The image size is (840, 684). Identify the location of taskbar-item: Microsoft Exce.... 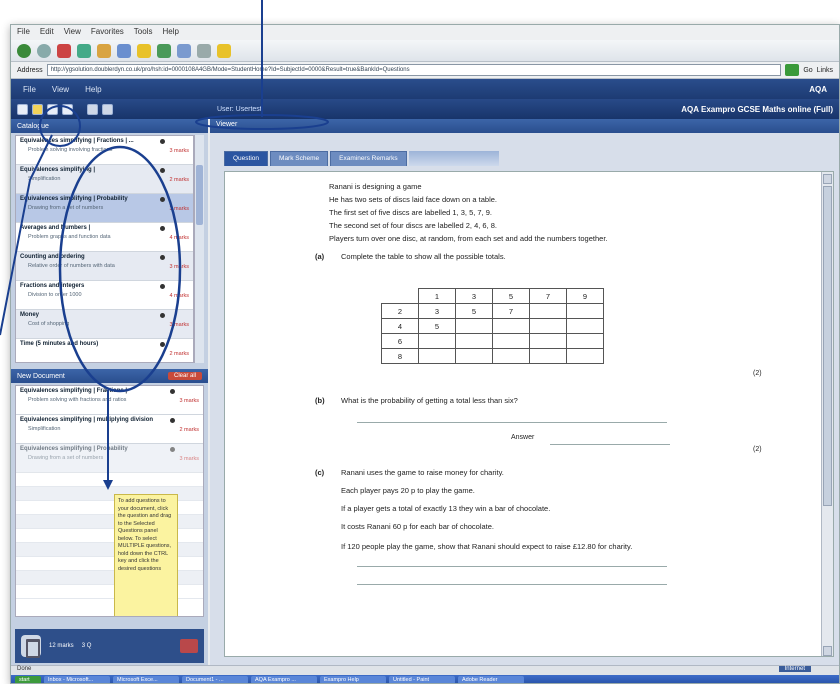
(146, 679).